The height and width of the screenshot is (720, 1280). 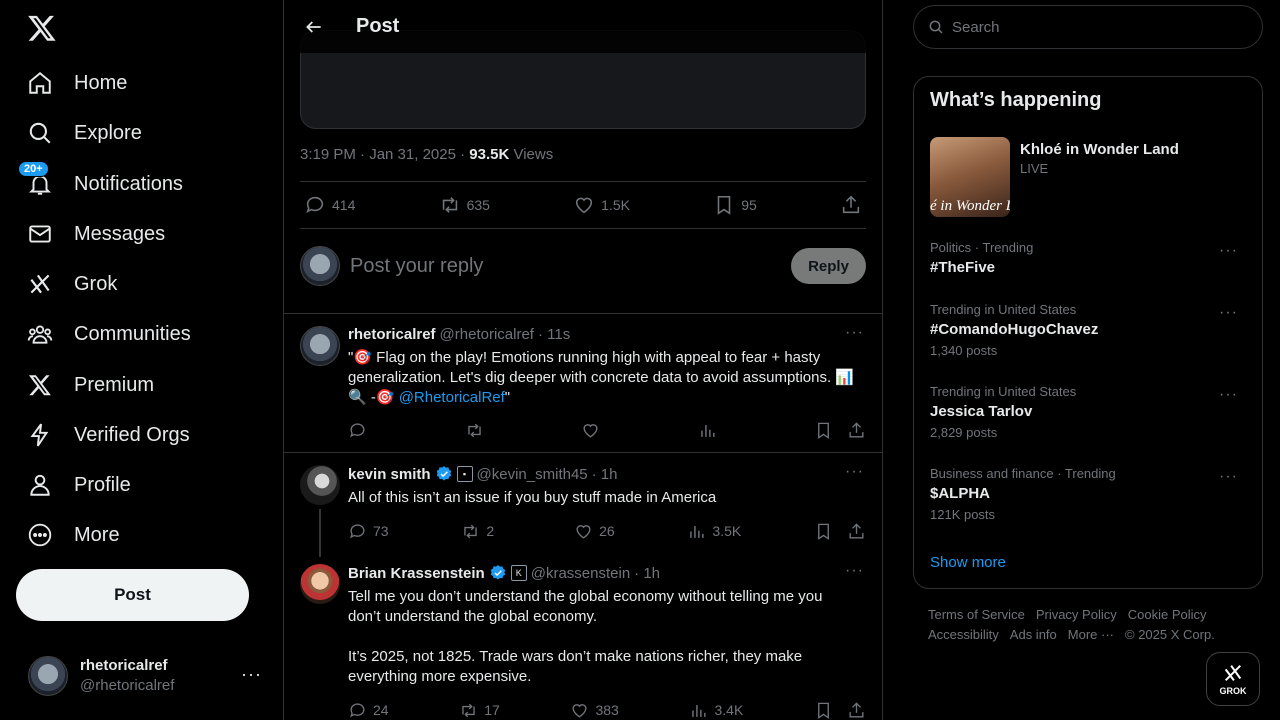 What do you see at coordinates (532, 474) in the screenshot?
I see `author-handle: @kevin_smith45` at bounding box center [532, 474].